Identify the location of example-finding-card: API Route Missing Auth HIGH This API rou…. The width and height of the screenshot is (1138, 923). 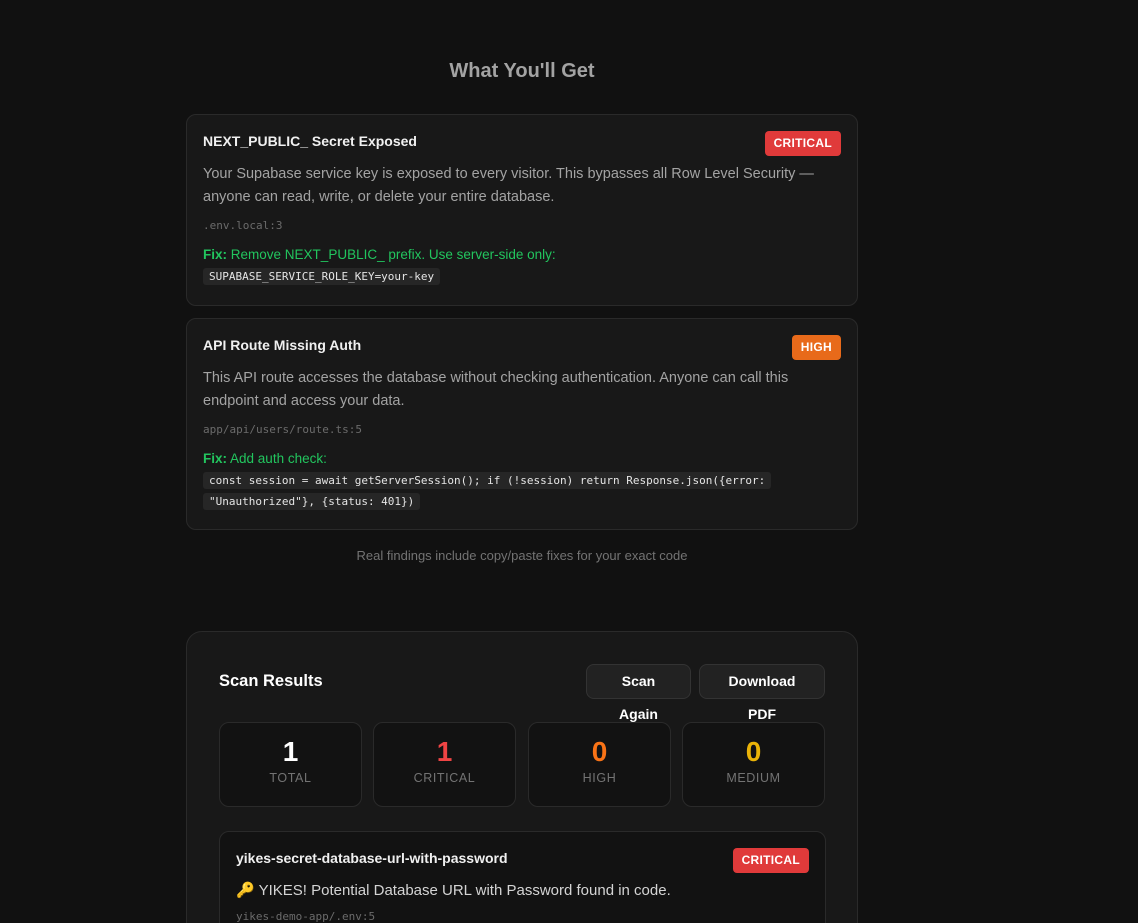
(522, 424).